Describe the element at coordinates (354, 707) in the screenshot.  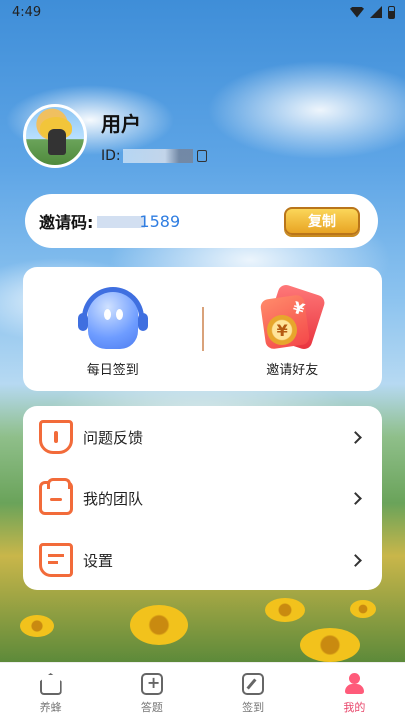
I see `nav-label: 我的` at that location.